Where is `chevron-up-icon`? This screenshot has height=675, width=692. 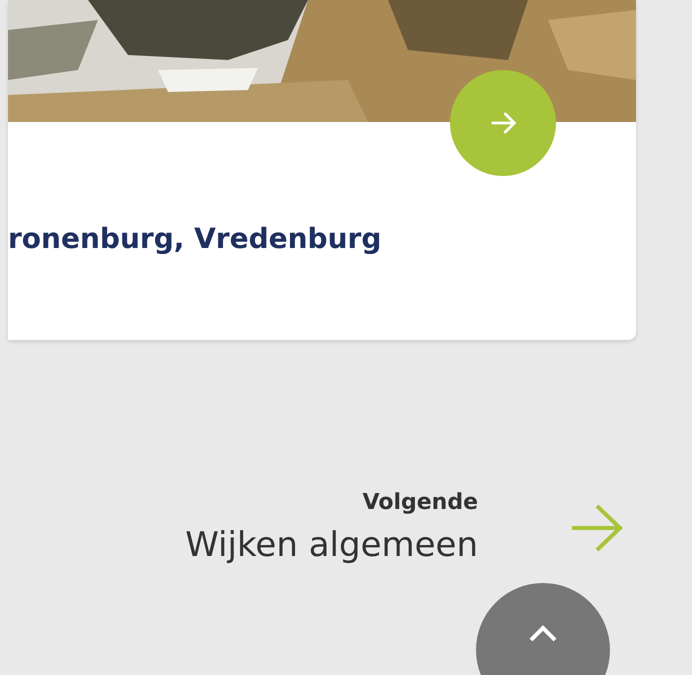
chevron-up-icon is located at coordinates (543, 633).